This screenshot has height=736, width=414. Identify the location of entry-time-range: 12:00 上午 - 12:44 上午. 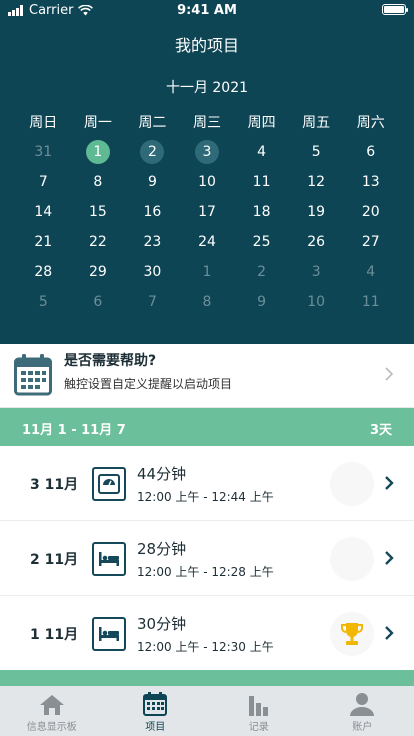
(205, 497).